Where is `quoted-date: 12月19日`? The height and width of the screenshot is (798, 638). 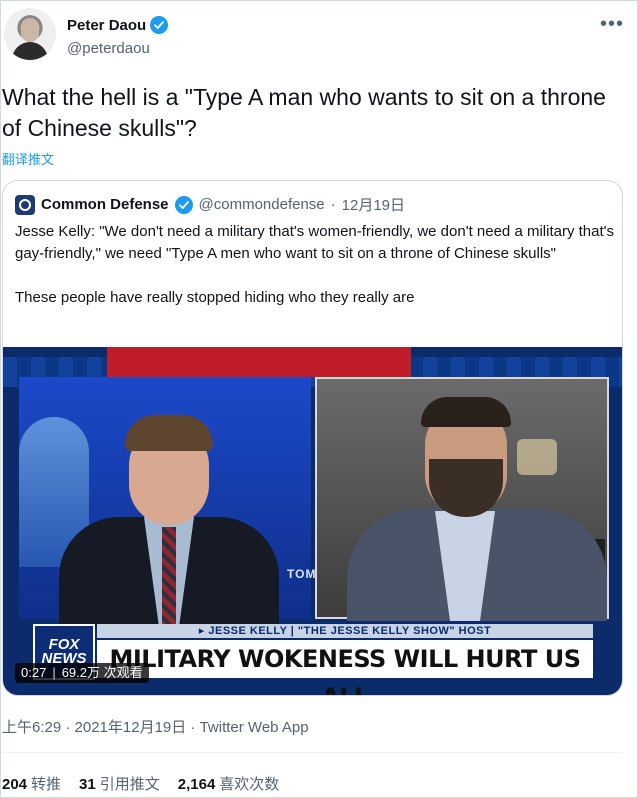 quoted-date: 12月19日 is located at coordinates (373, 205).